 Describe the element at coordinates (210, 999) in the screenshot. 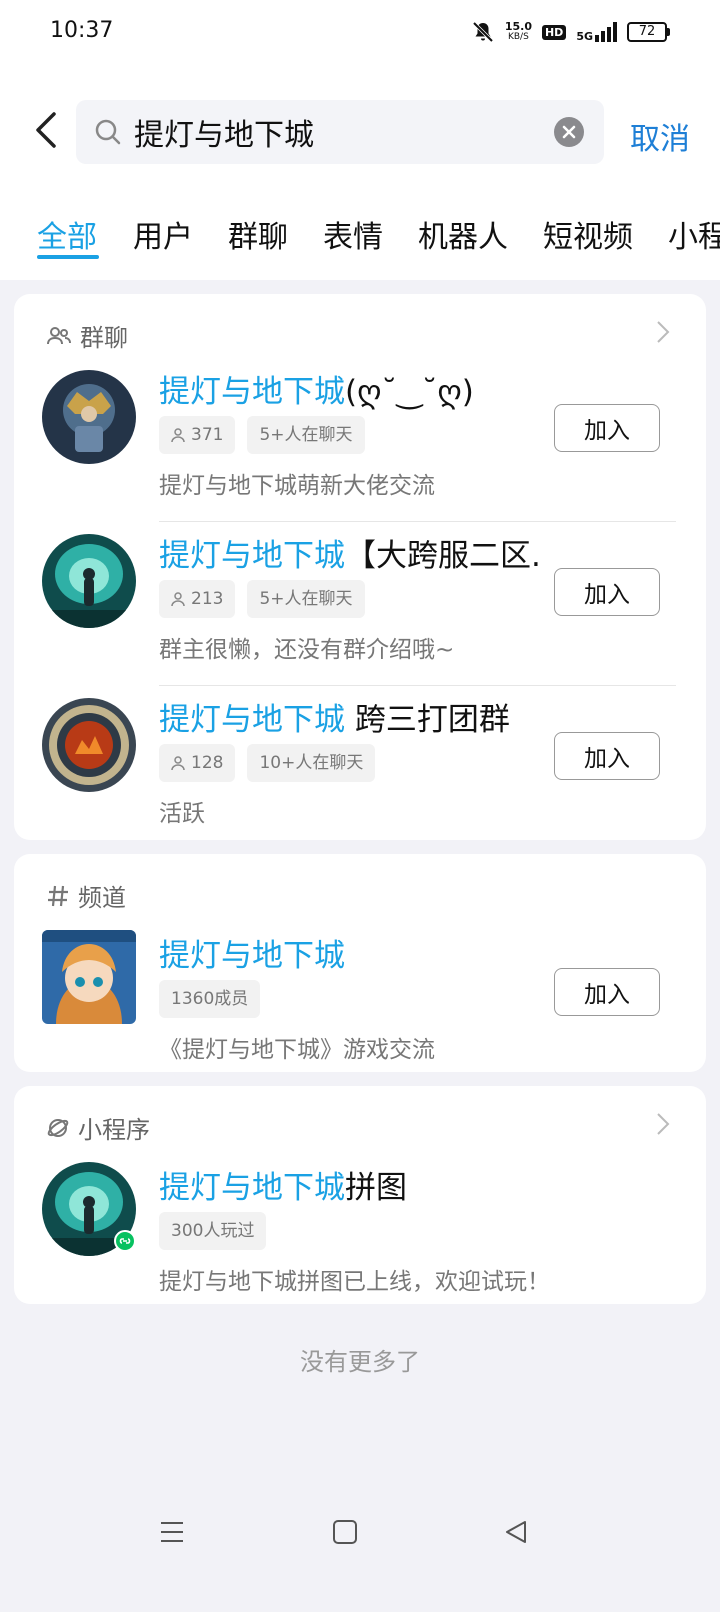

I see `member-count-badge: 1360成员` at that location.